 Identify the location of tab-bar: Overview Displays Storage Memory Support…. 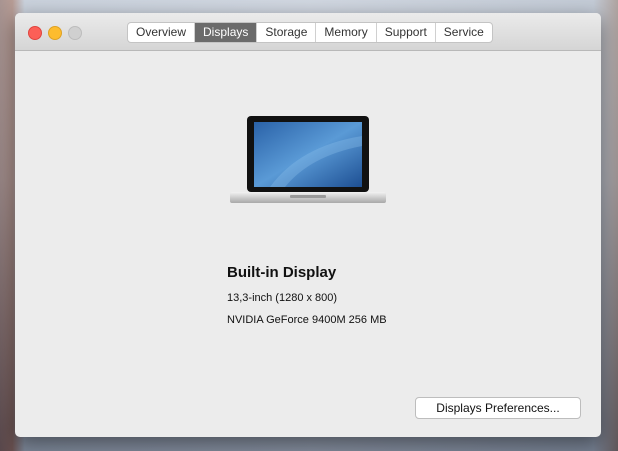
(310, 32).